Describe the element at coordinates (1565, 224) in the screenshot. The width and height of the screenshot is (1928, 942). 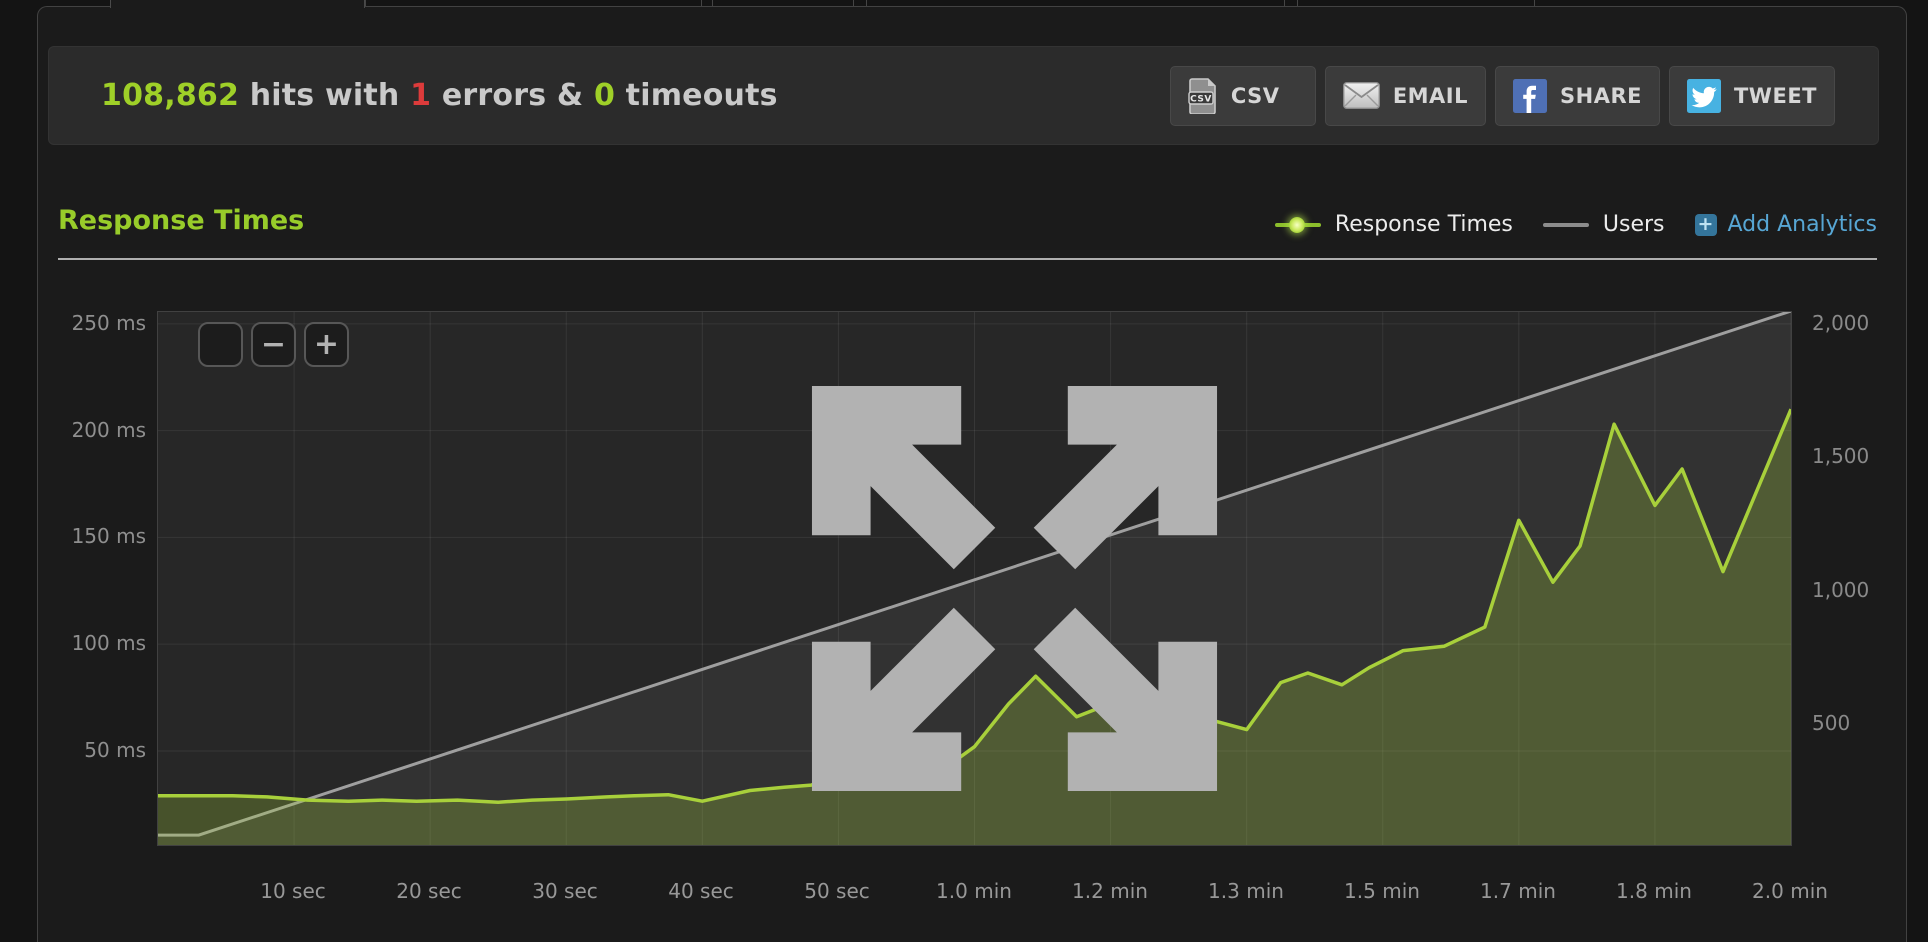
I see `users-swatch-icon` at that location.